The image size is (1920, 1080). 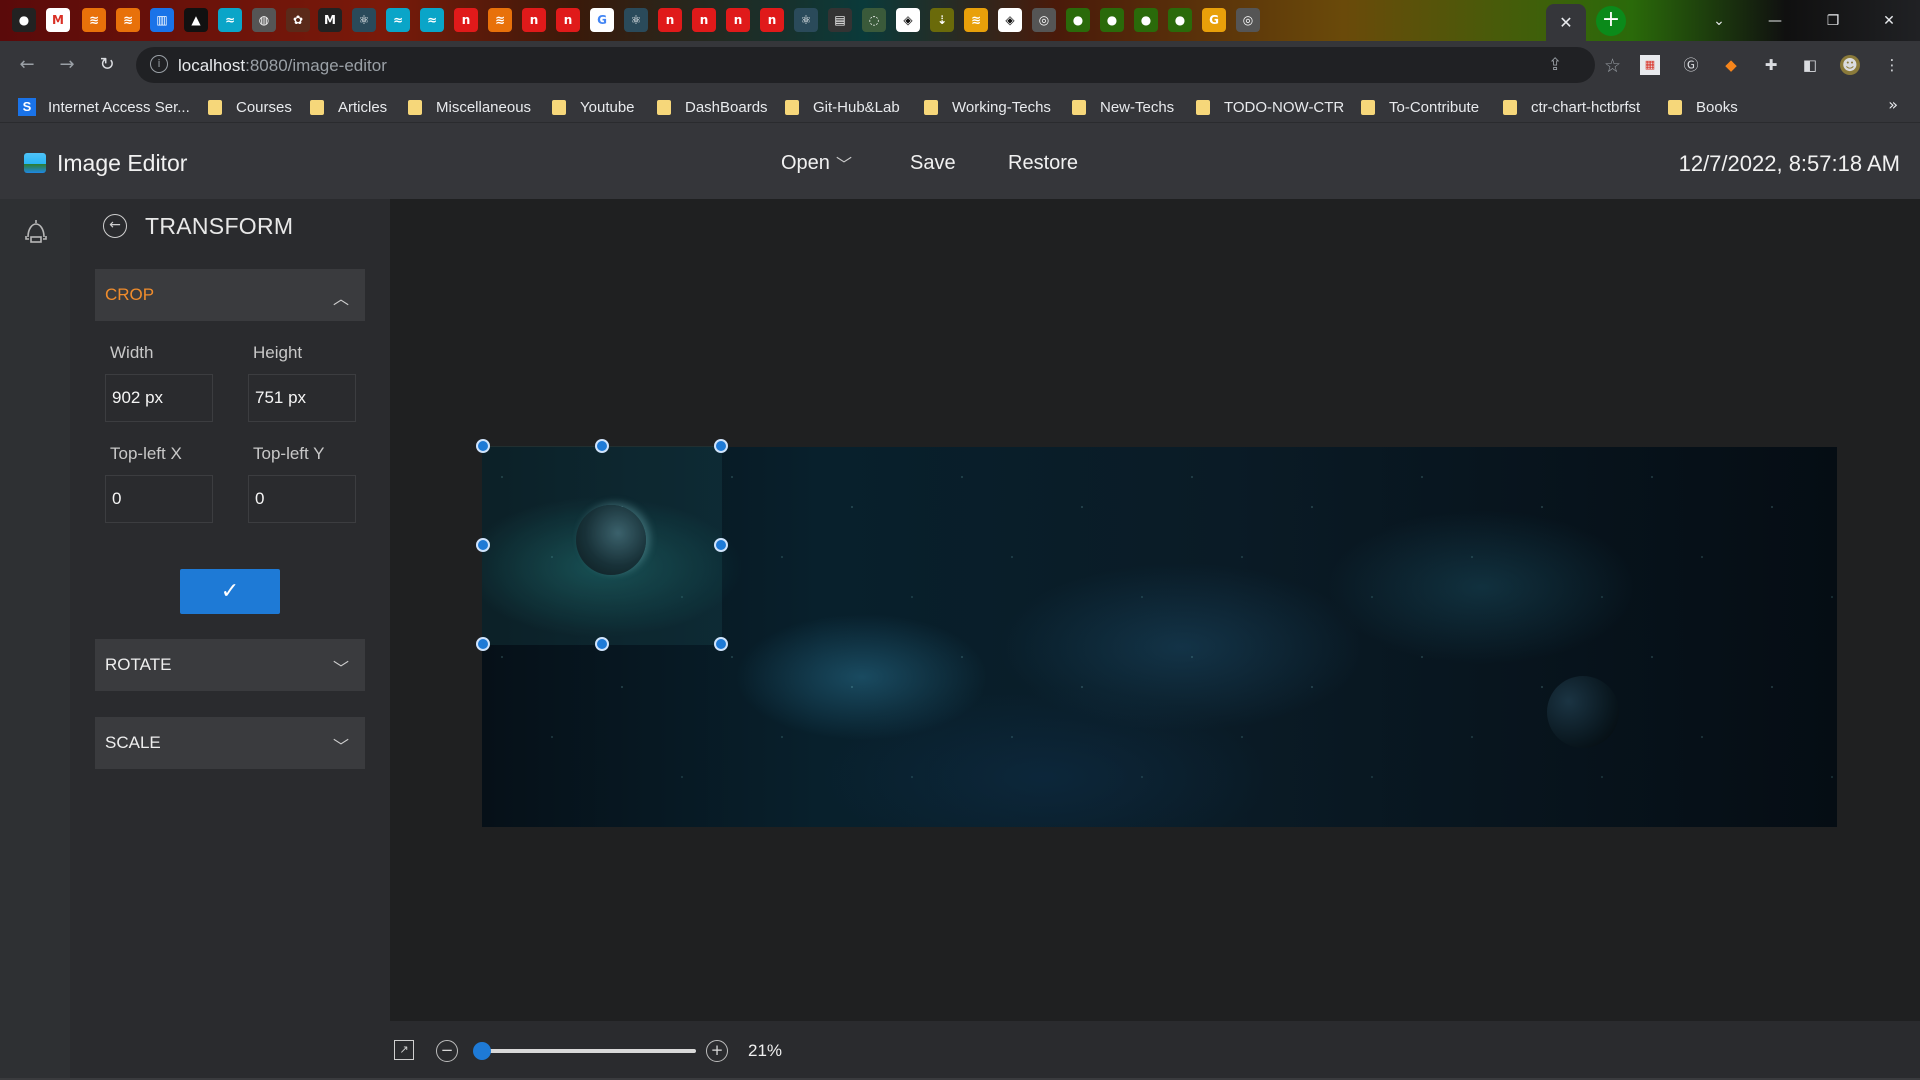 What do you see at coordinates (602, 644) in the screenshot?
I see `crop-handle-bottom` at bounding box center [602, 644].